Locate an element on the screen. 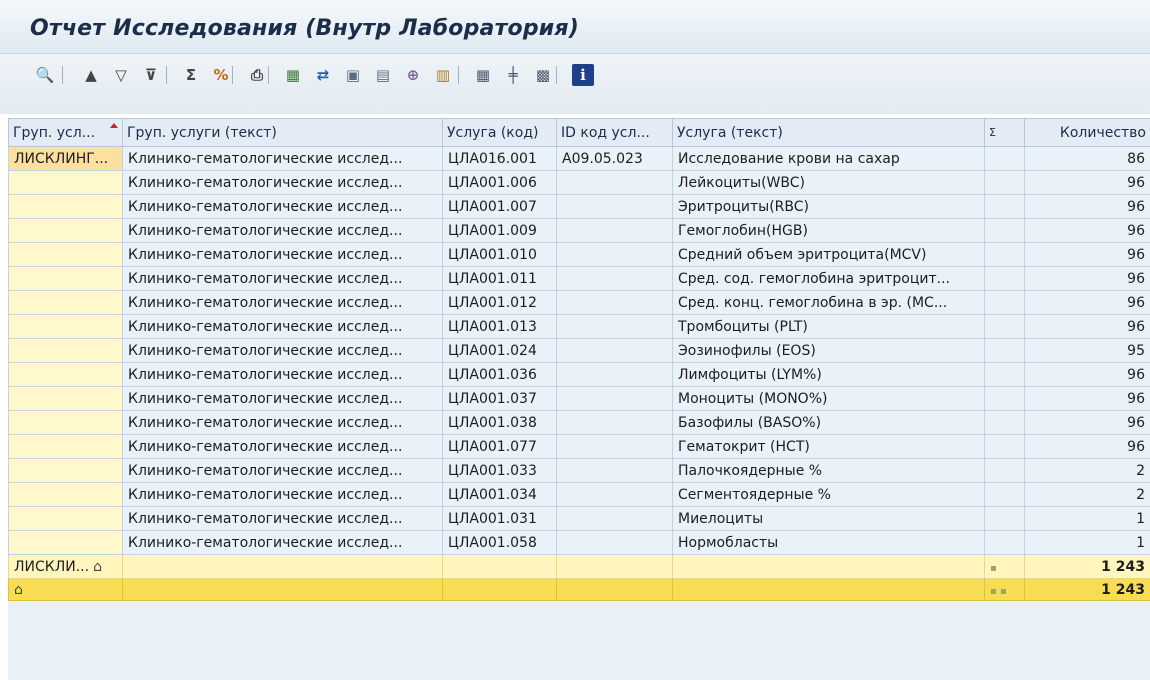 The height and width of the screenshot is (680, 1150). cell-quantity: 86 is located at coordinates (1087, 158).